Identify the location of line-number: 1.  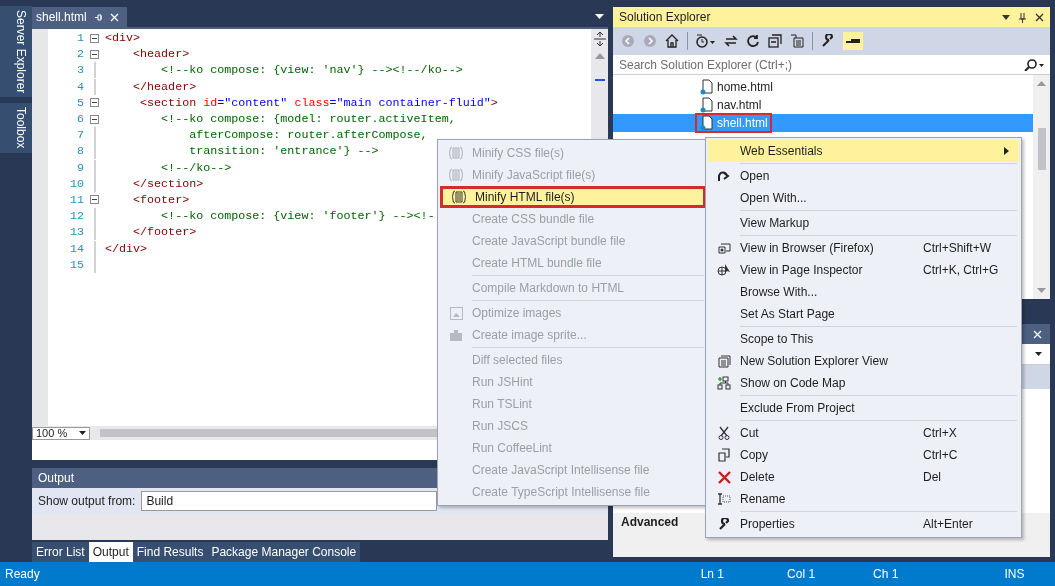
(80, 38).